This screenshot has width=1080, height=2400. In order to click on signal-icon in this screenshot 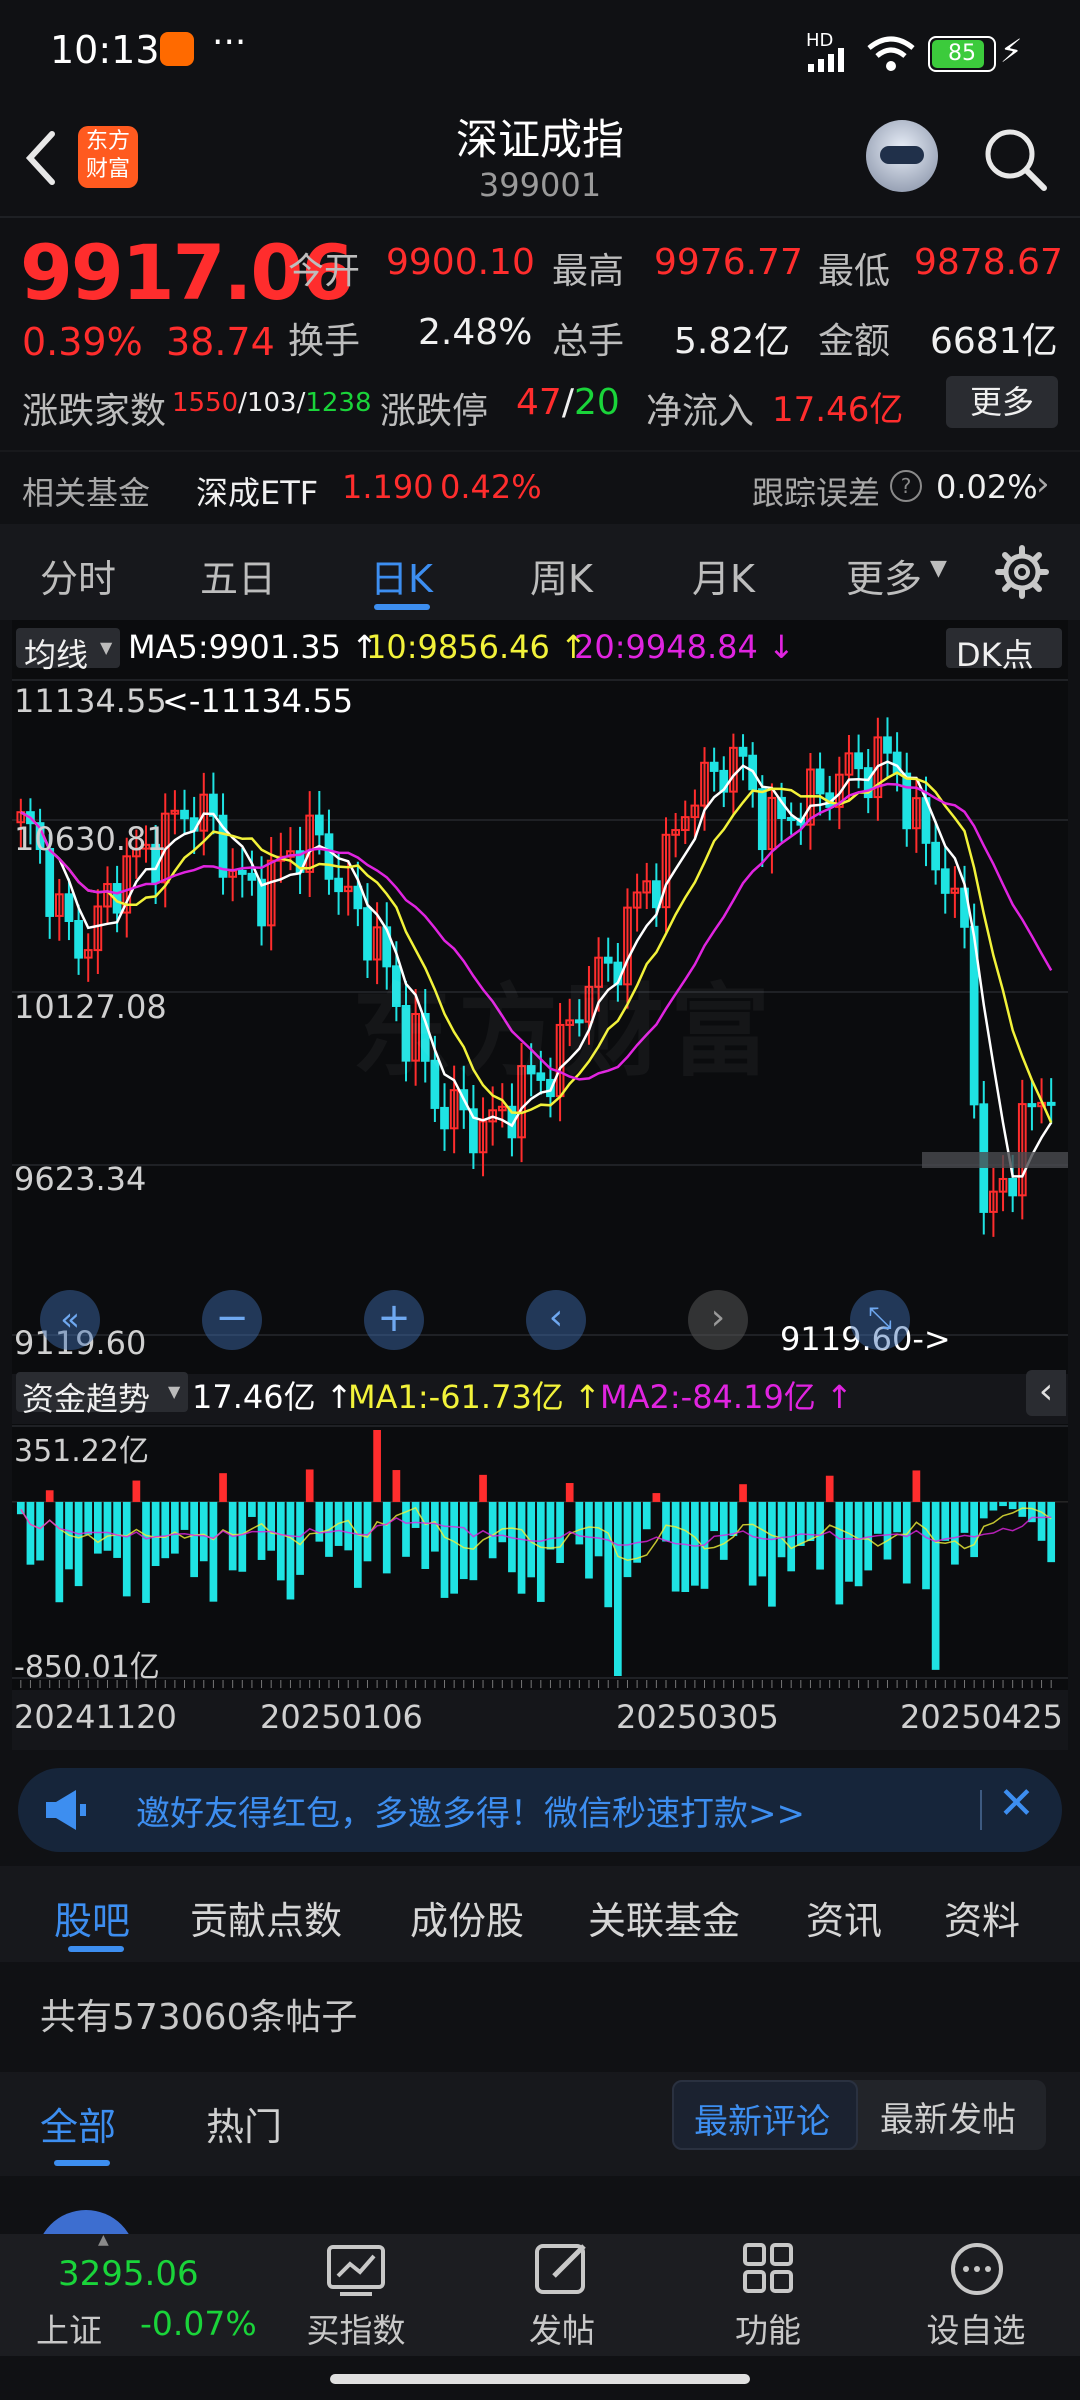, I will do `click(826, 60)`.